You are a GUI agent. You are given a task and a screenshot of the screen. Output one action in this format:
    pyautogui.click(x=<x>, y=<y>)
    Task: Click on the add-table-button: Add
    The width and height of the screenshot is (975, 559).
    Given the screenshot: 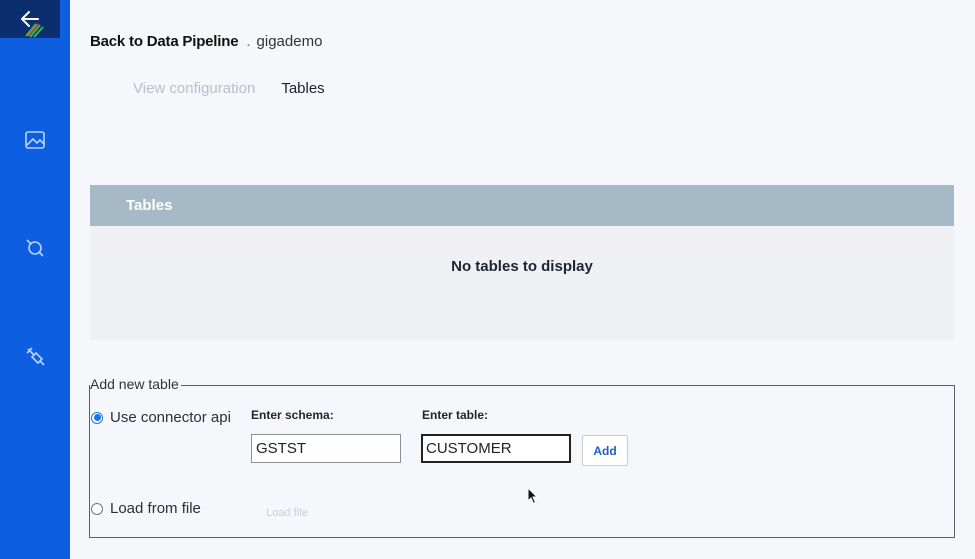 What is the action you would take?
    pyautogui.click(x=605, y=450)
    